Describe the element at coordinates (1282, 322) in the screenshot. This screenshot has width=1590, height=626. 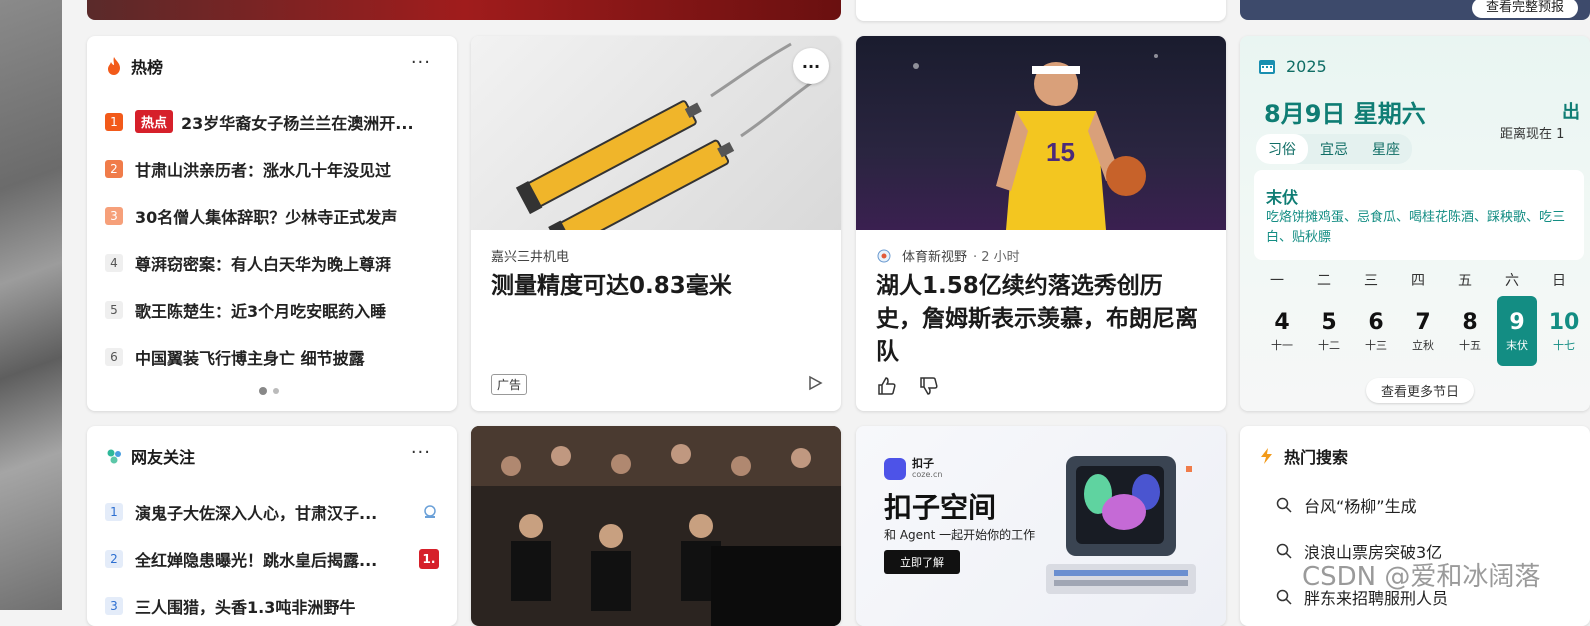
I see `day-number: 4` at that location.